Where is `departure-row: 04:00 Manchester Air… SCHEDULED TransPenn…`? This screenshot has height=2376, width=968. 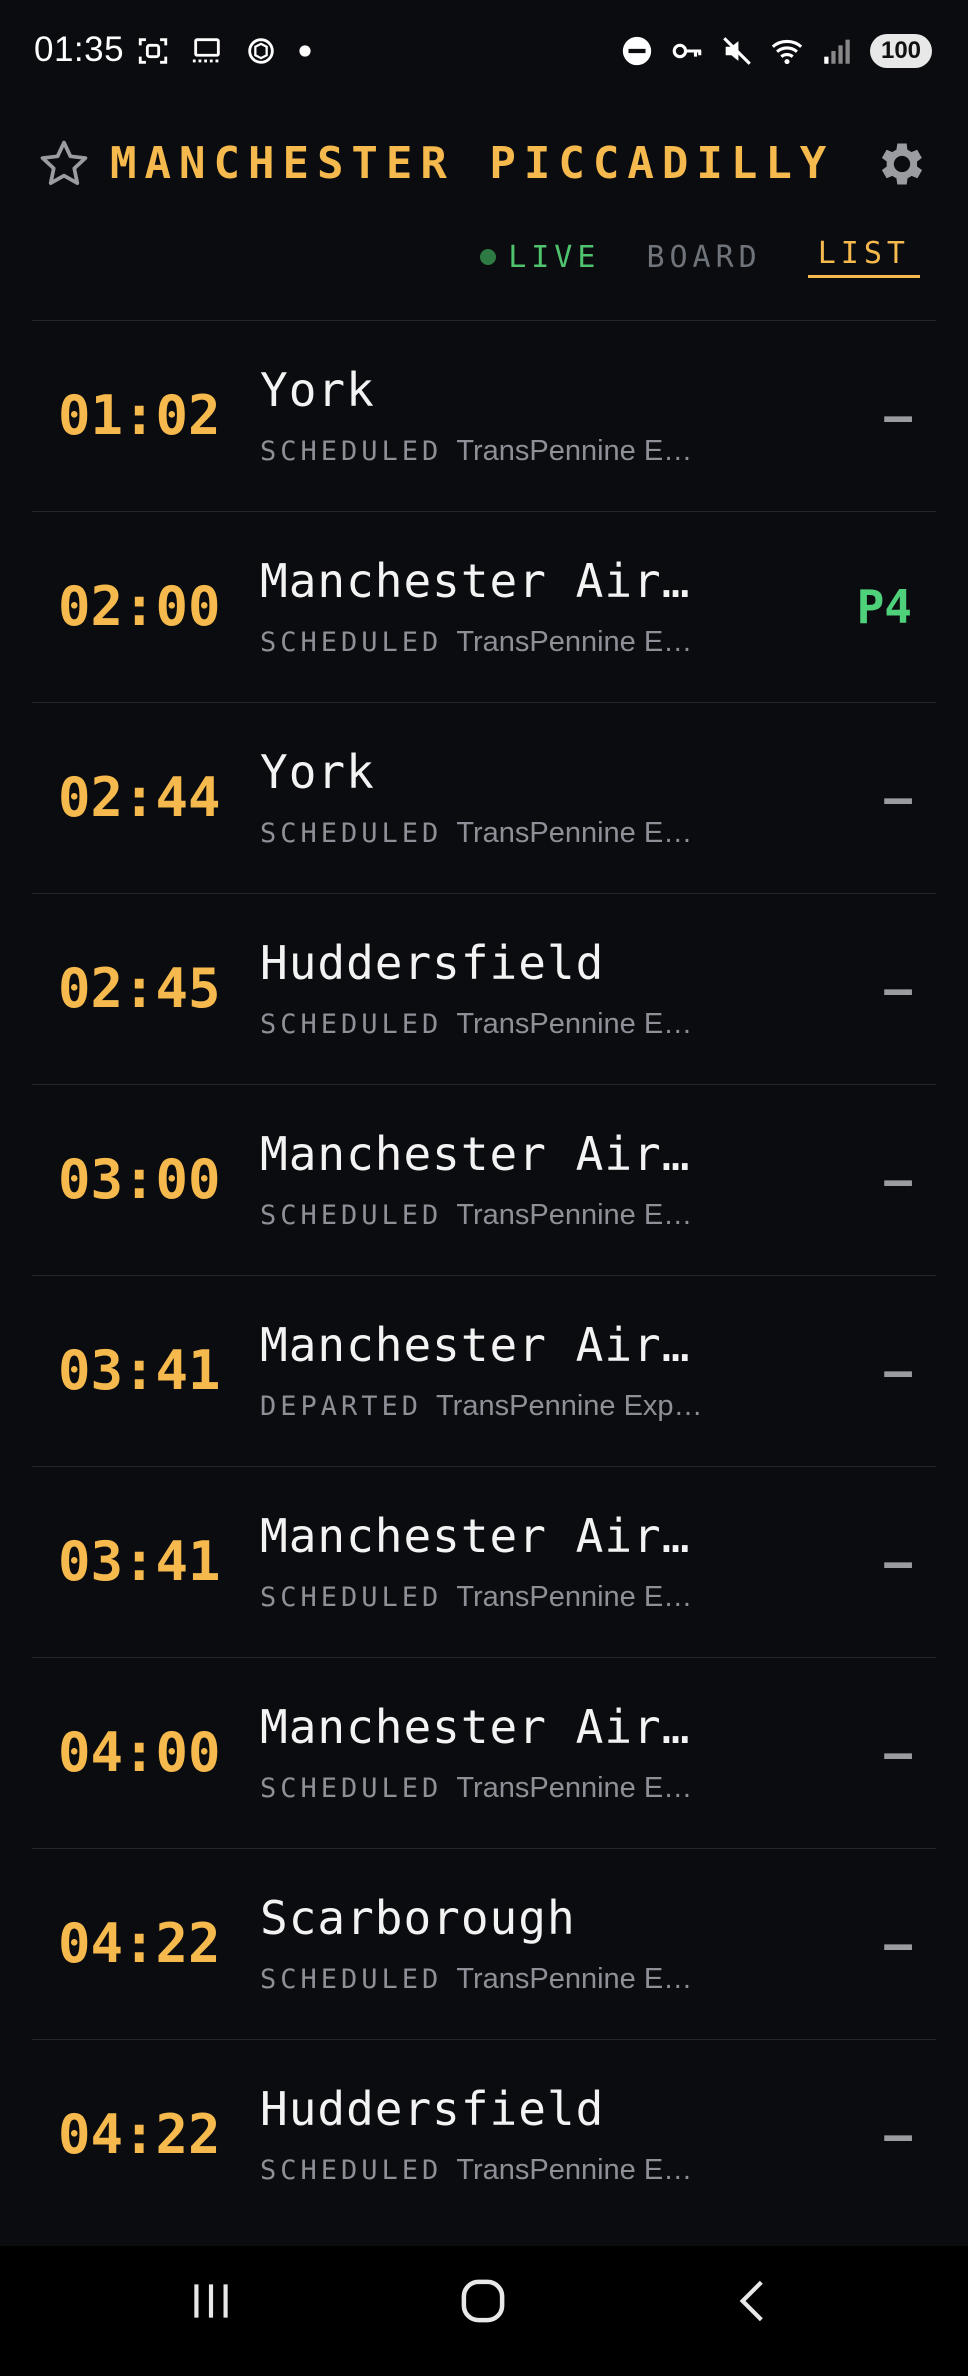
departure-row: 04:00 Manchester Air… SCHEDULED TransPenn… is located at coordinates (484, 1753).